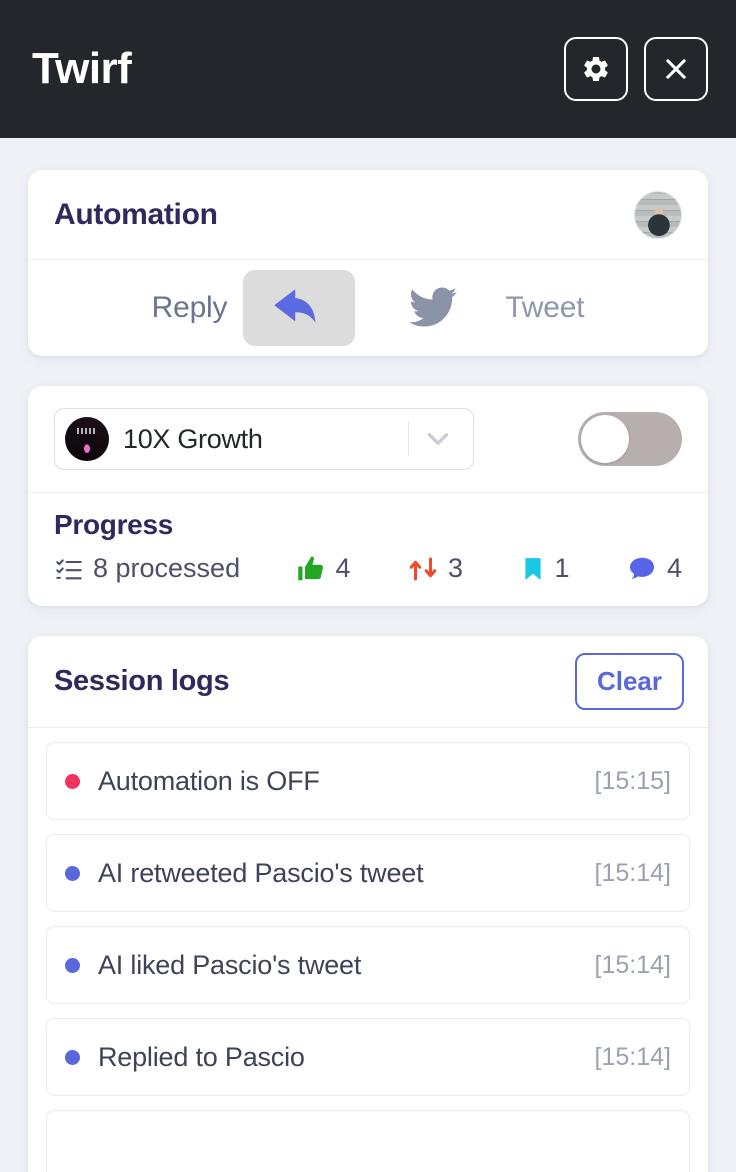  I want to click on thumbs-up-icon, so click(312, 569).